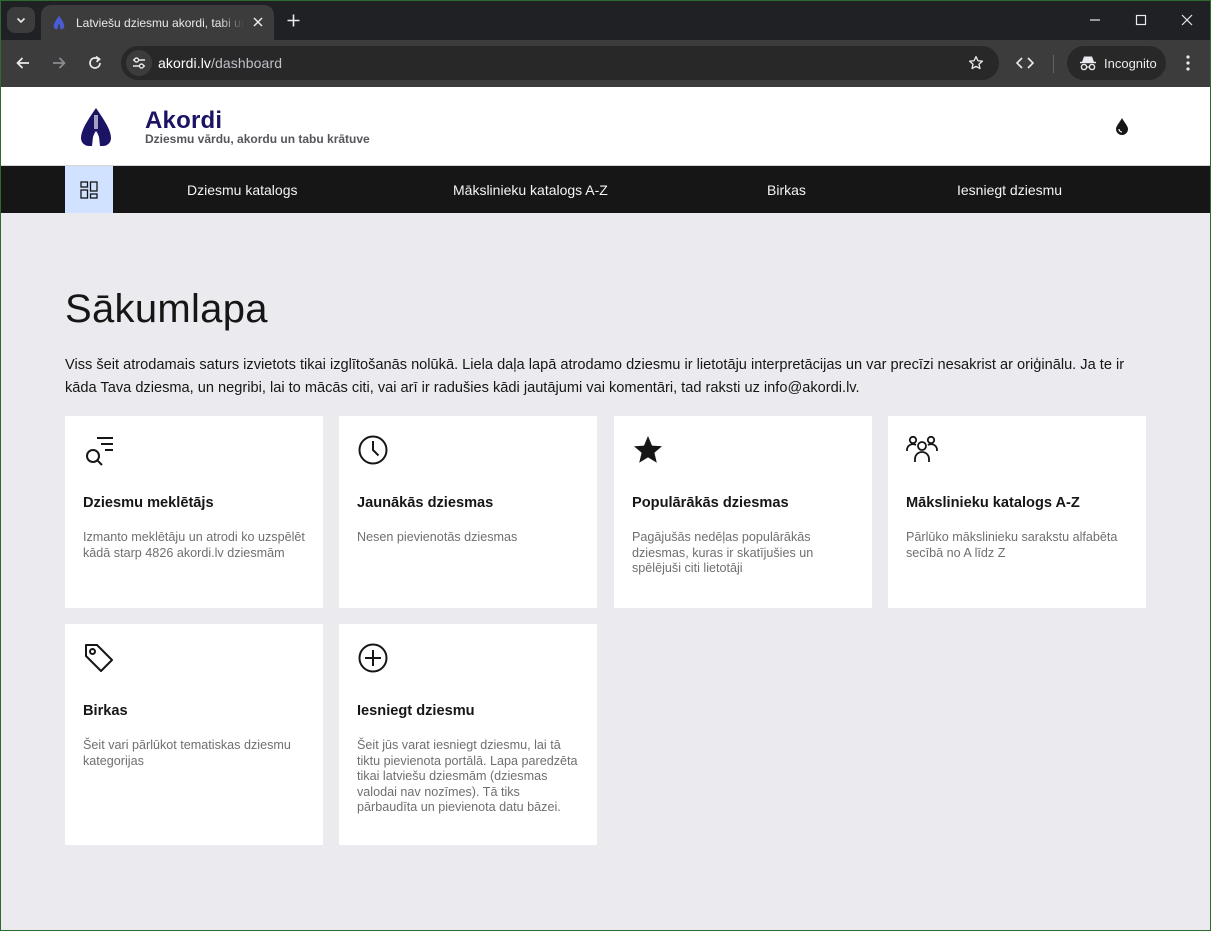  Describe the element at coordinates (922, 450) in the screenshot. I see `users-icon` at that location.